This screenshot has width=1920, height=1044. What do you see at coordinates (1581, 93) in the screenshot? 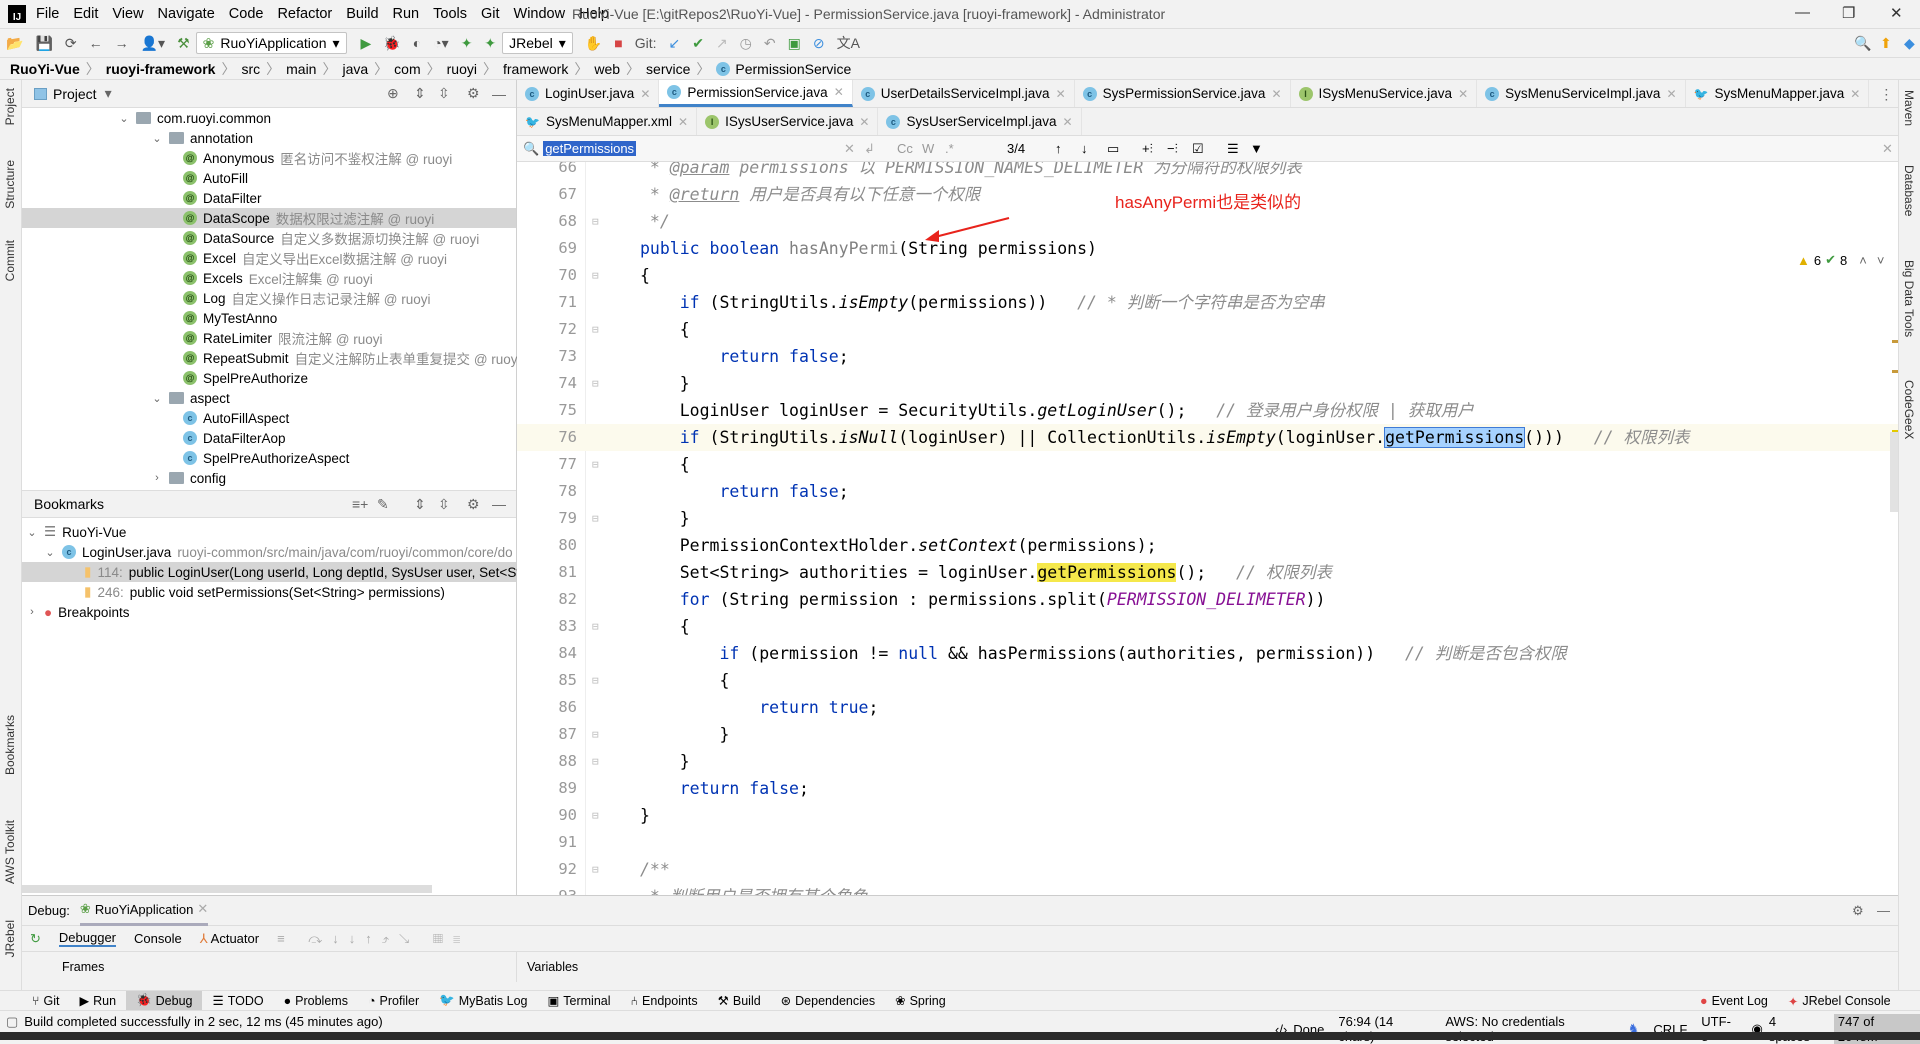
I see `editor-tab: c SysMenuServiceImpl.java ✕` at bounding box center [1581, 93].